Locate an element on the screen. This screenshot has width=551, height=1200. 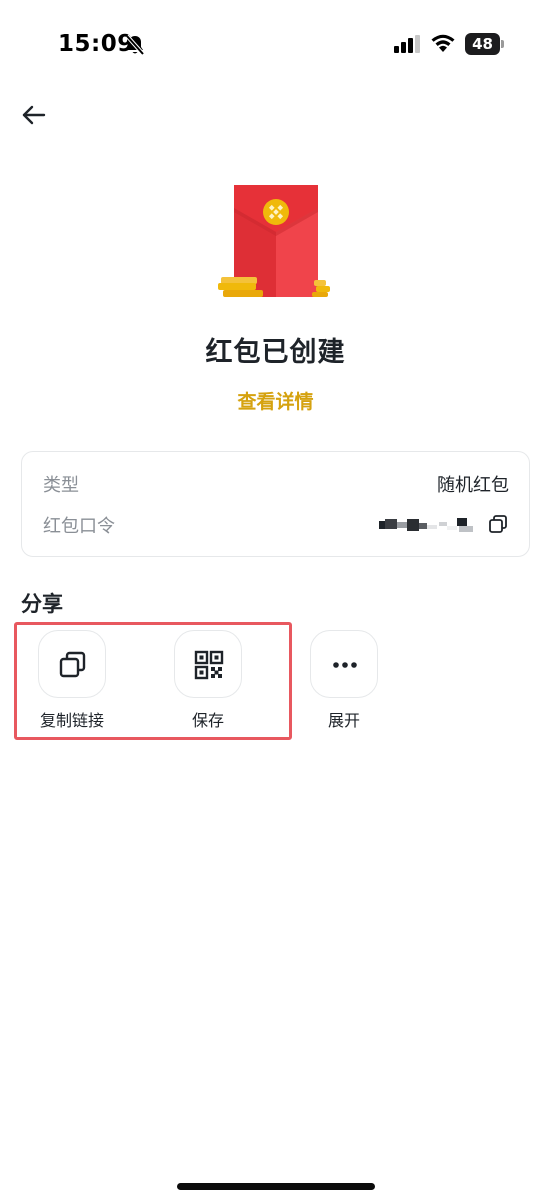
copy-link-icon-circle is located at coordinates (72, 664).